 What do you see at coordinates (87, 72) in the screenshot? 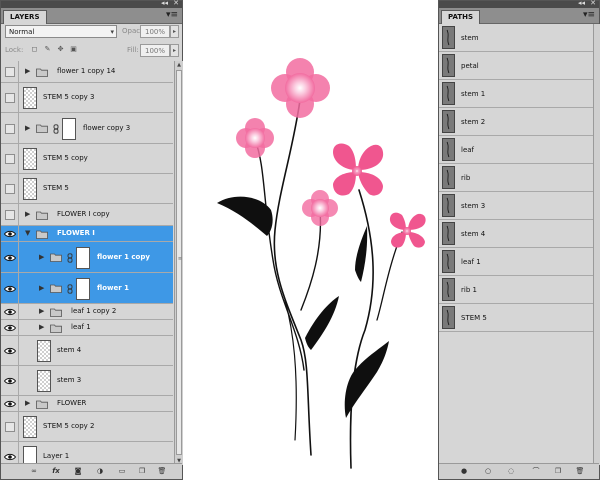
I see `layer-row: ▶ flower 1 copy 14` at bounding box center [87, 72].